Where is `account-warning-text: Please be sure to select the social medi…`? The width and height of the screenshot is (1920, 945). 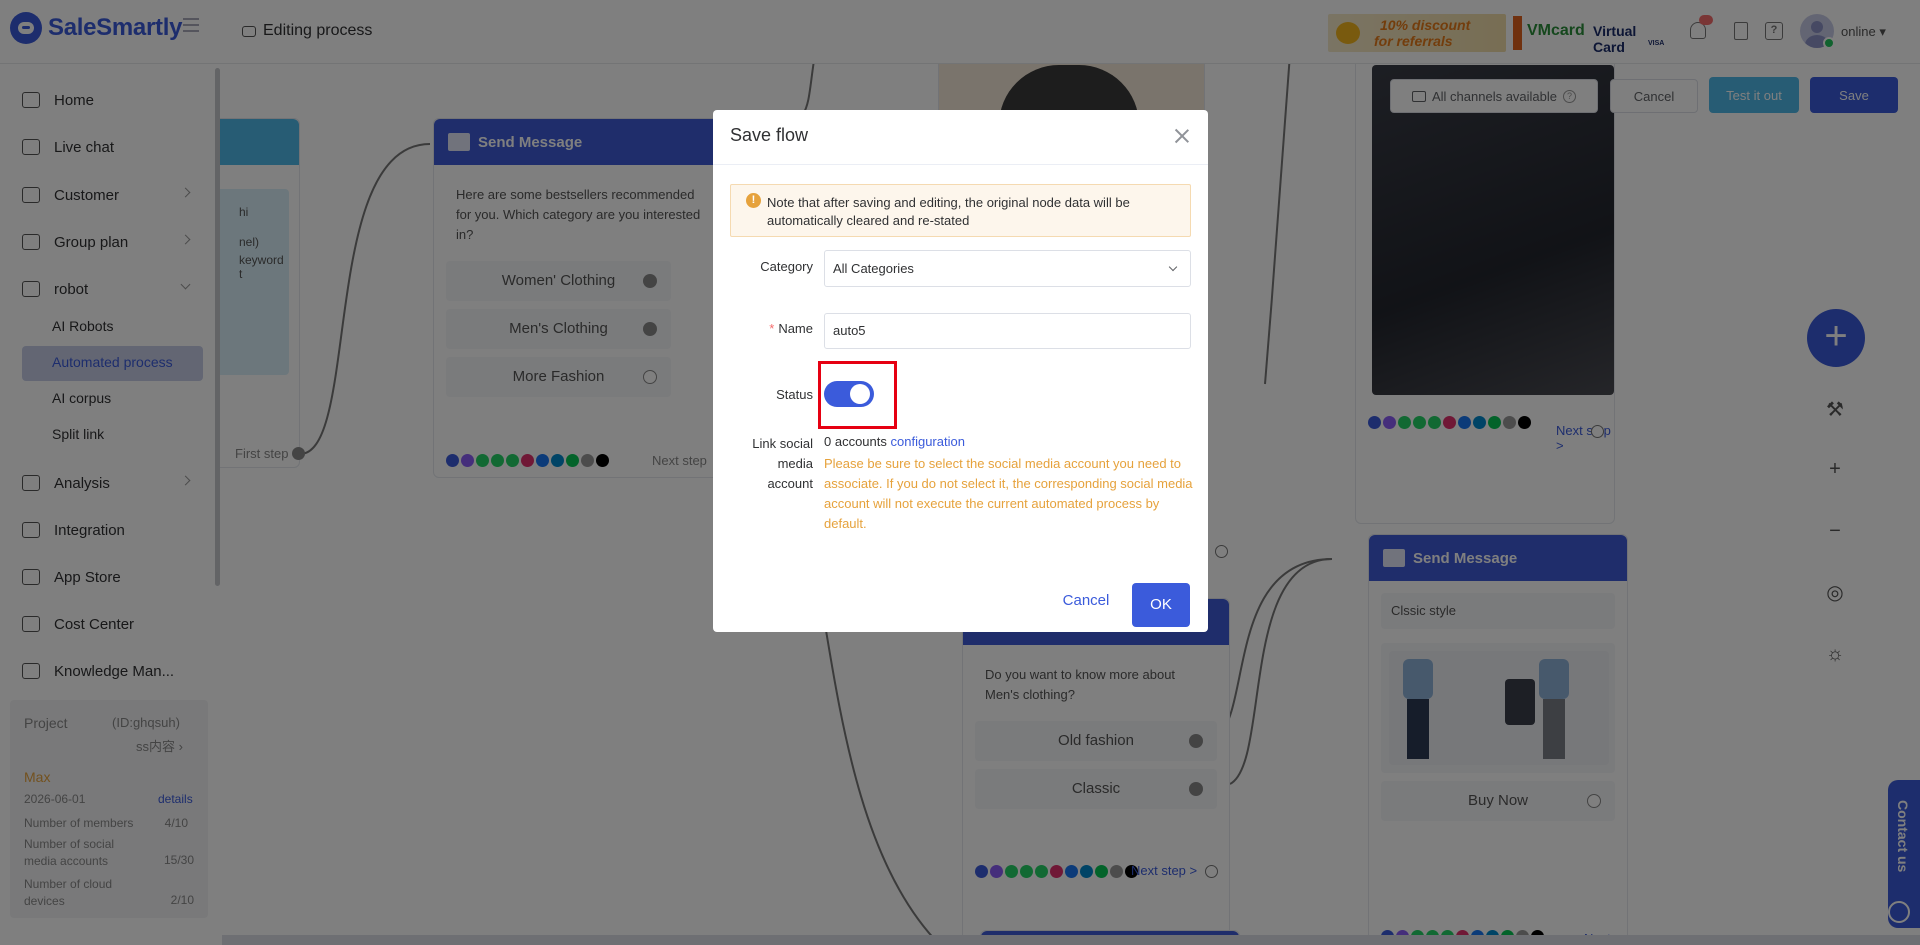 account-warning-text: Please be sure to select the social medi… is located at coordinates (1008, 493).